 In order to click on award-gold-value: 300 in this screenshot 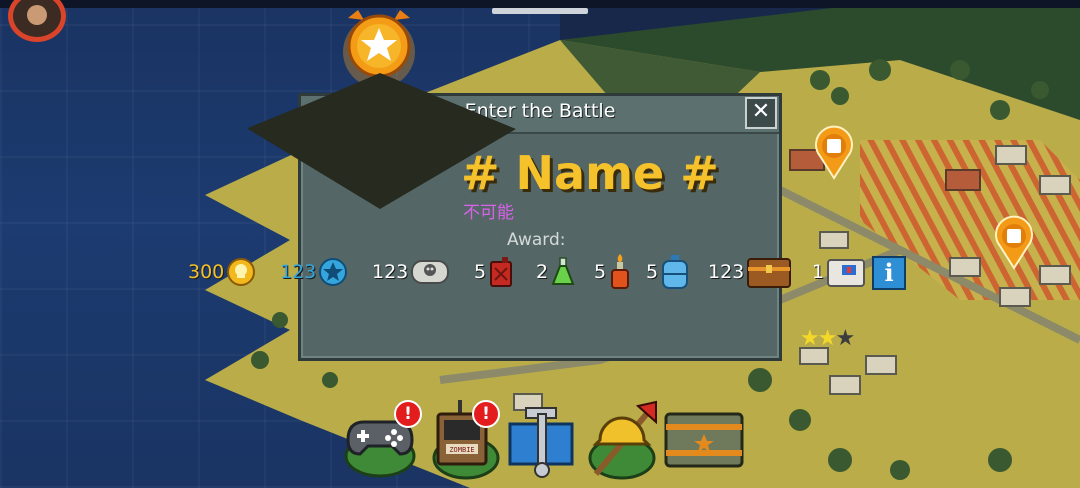, I will do `click(206, 272)`.